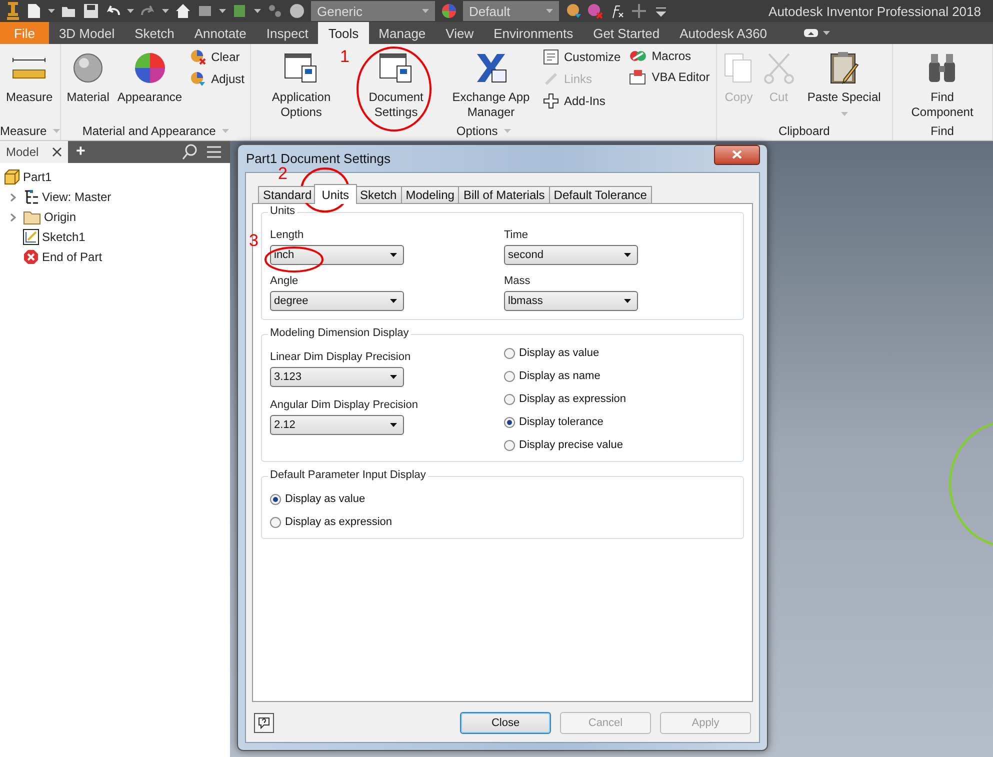 The width and height of the screenshot is (993, 757). What do you see at coordinates (13, 11) in the screenshot?
I see `app-logo-icon` at bounding box center [13, 11].